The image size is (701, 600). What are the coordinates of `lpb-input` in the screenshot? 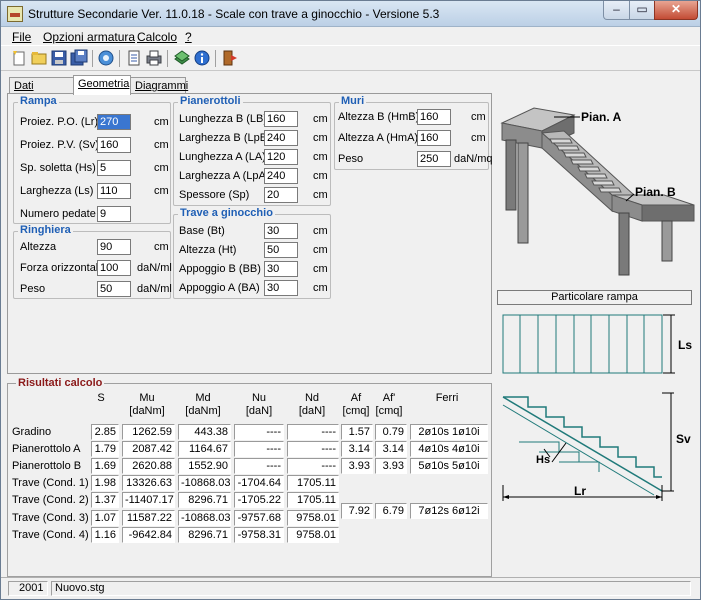 It's located at (281, 138).